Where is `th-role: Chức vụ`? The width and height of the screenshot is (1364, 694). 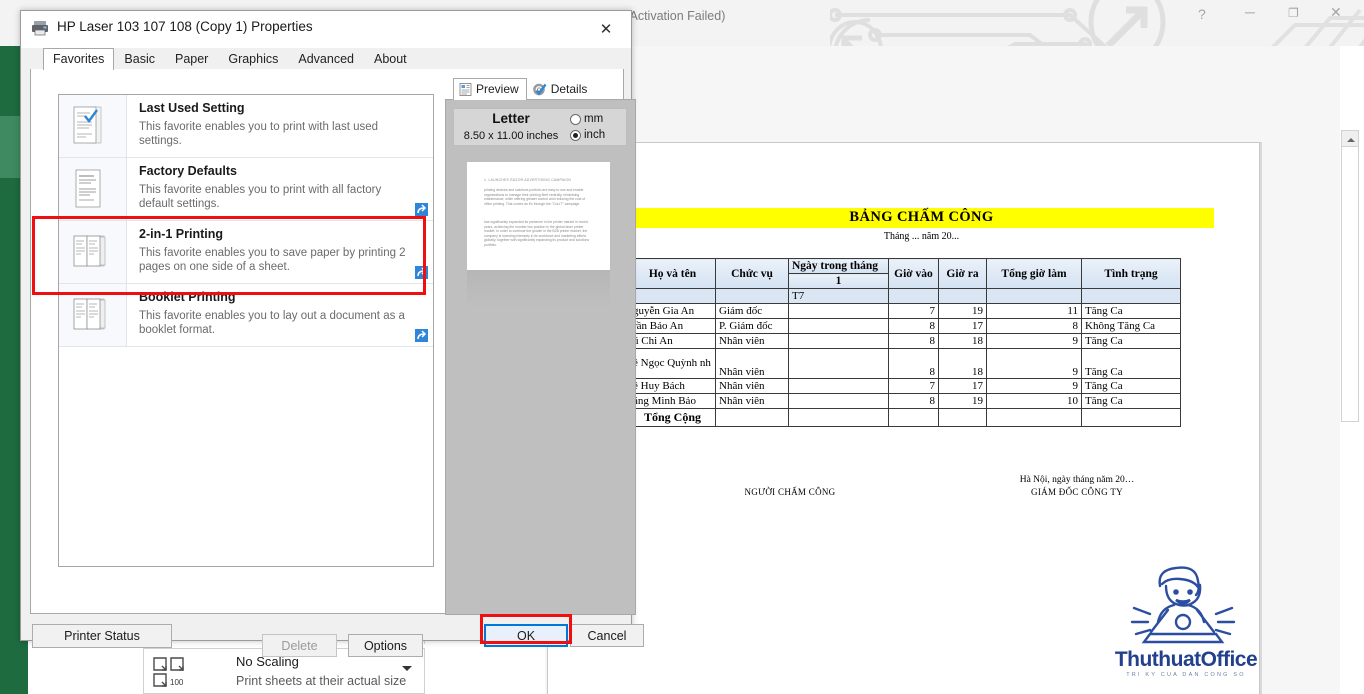 th-role: Chức vụ is located at coordinates (752, 273).